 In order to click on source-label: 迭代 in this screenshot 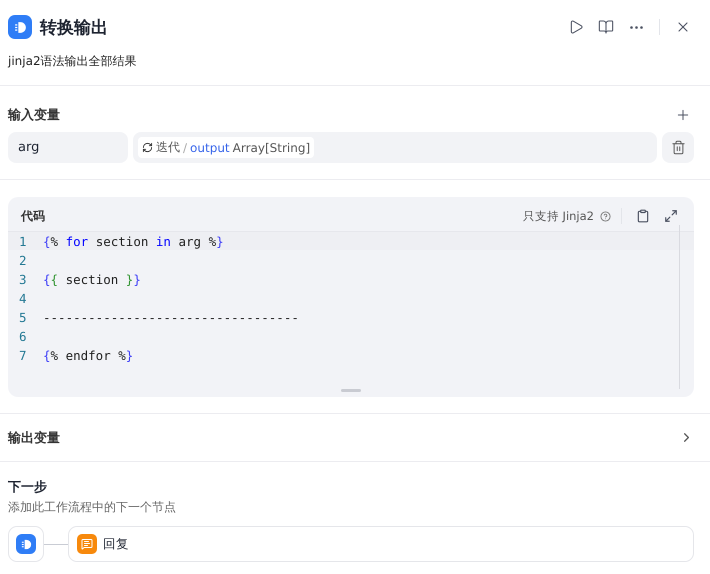, I will do `click(168, 147)`.